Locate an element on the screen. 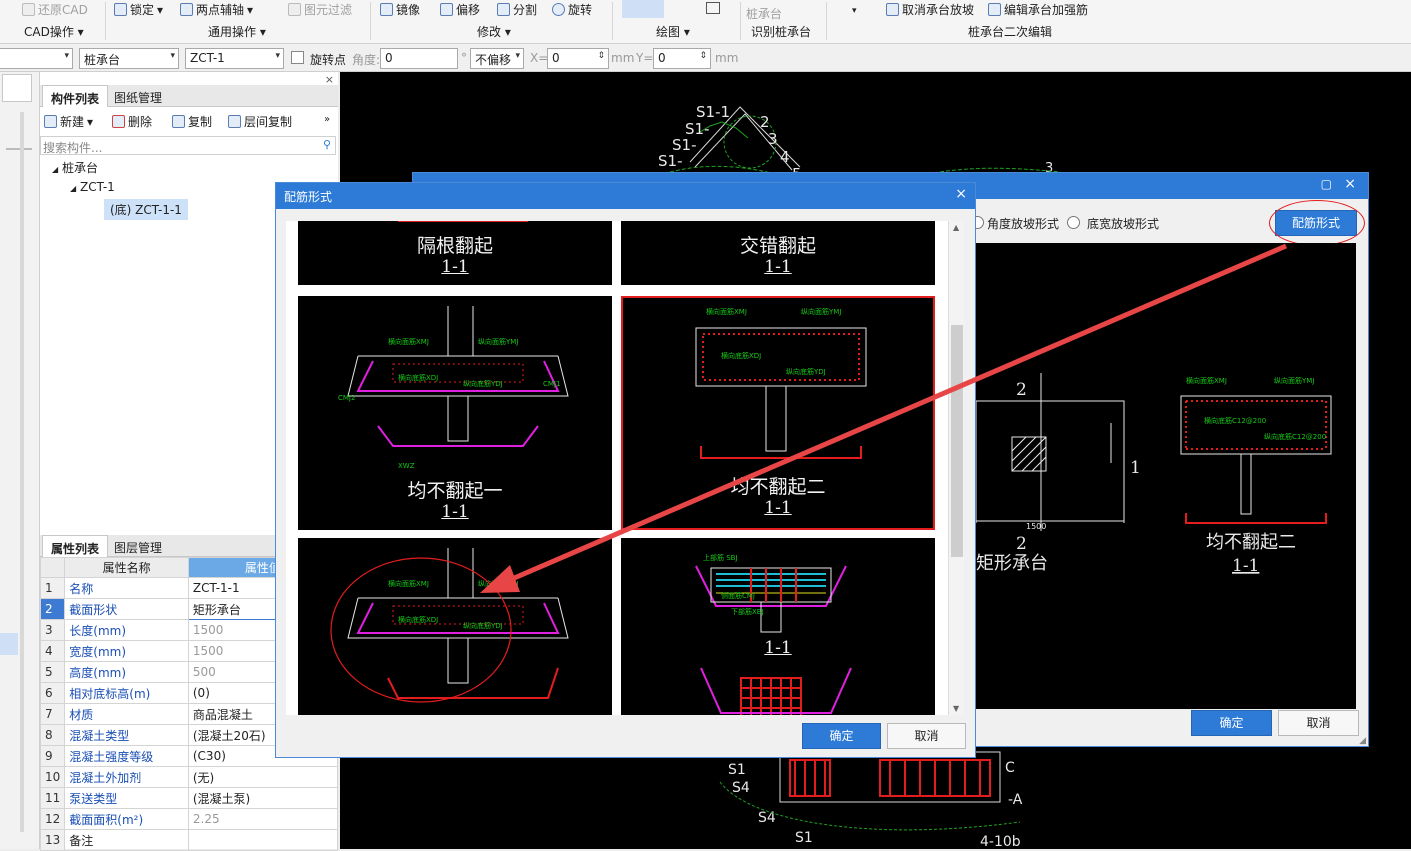 The width and height of the screenshot is (1411, 851). rebar-option-tile: 交错翻起 1-1 is located at coordinates (778, 253).